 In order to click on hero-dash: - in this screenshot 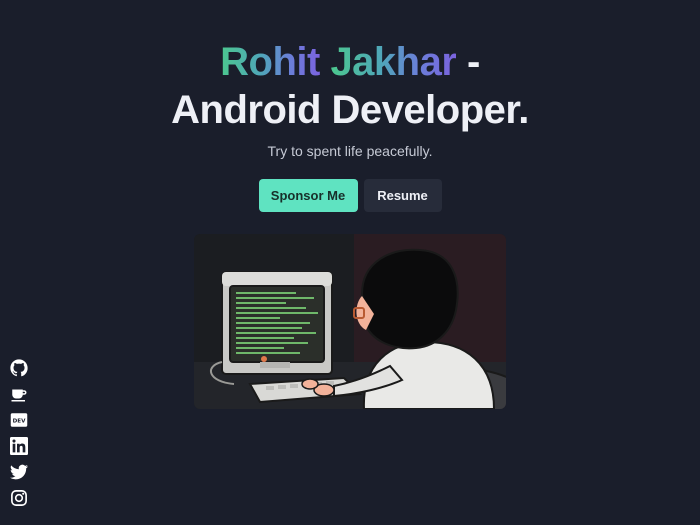, I will do `click(473, 62)`.